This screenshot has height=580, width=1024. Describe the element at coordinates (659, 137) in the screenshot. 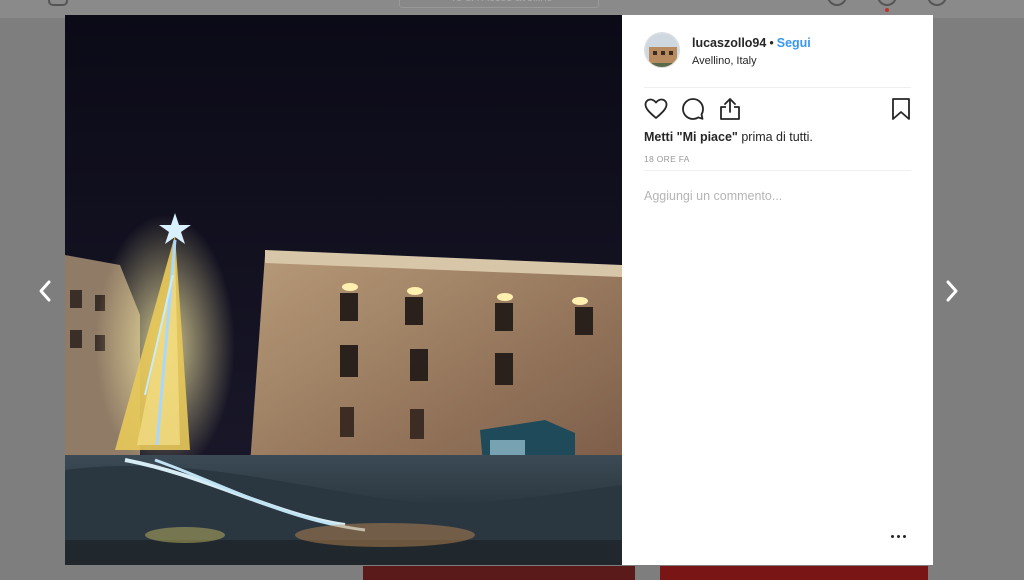

I see `likes-prefix: Metti` at that location.